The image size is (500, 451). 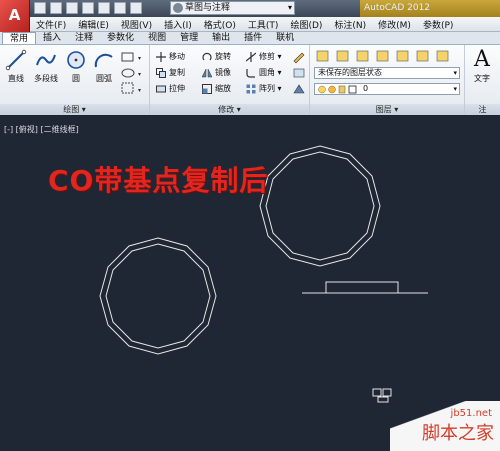 I want to click on new-icon, so click(x=40, y=8).